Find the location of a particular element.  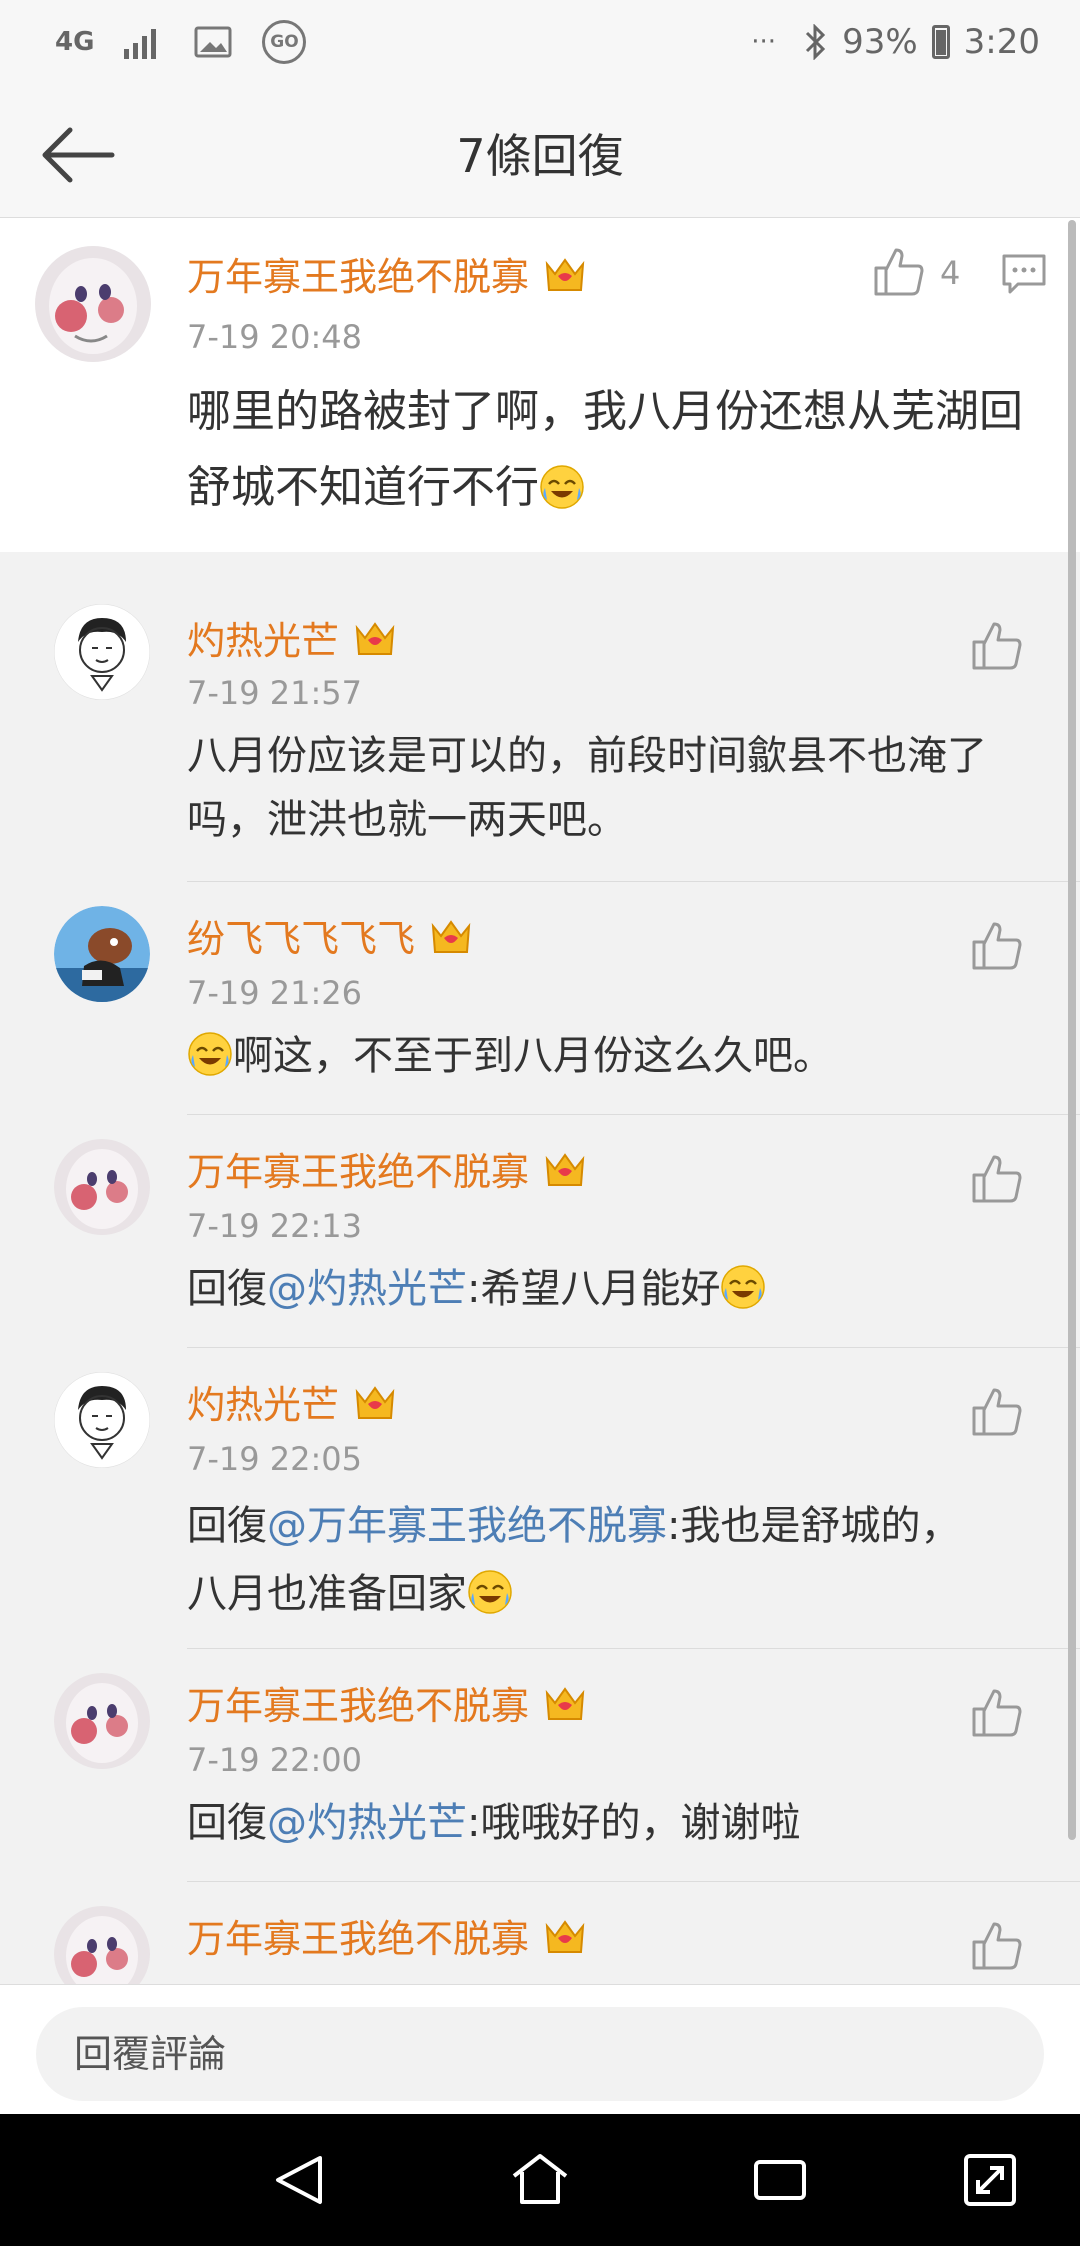

nav-home-icon is located at coordinates (540, 2180).